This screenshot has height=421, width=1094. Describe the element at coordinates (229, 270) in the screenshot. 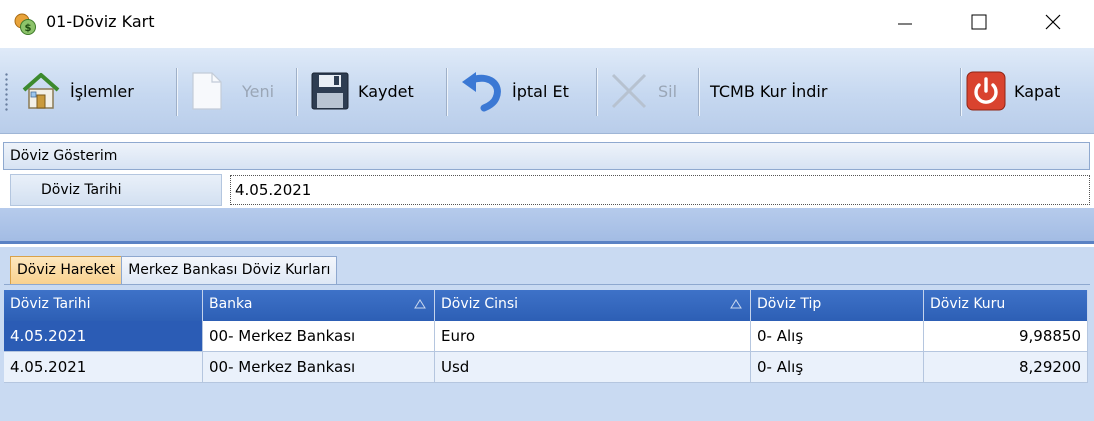

I see `tab-merkez-bankasi-doviz-kurlari: Merkez Bankası Döviz Kurları` at that location.